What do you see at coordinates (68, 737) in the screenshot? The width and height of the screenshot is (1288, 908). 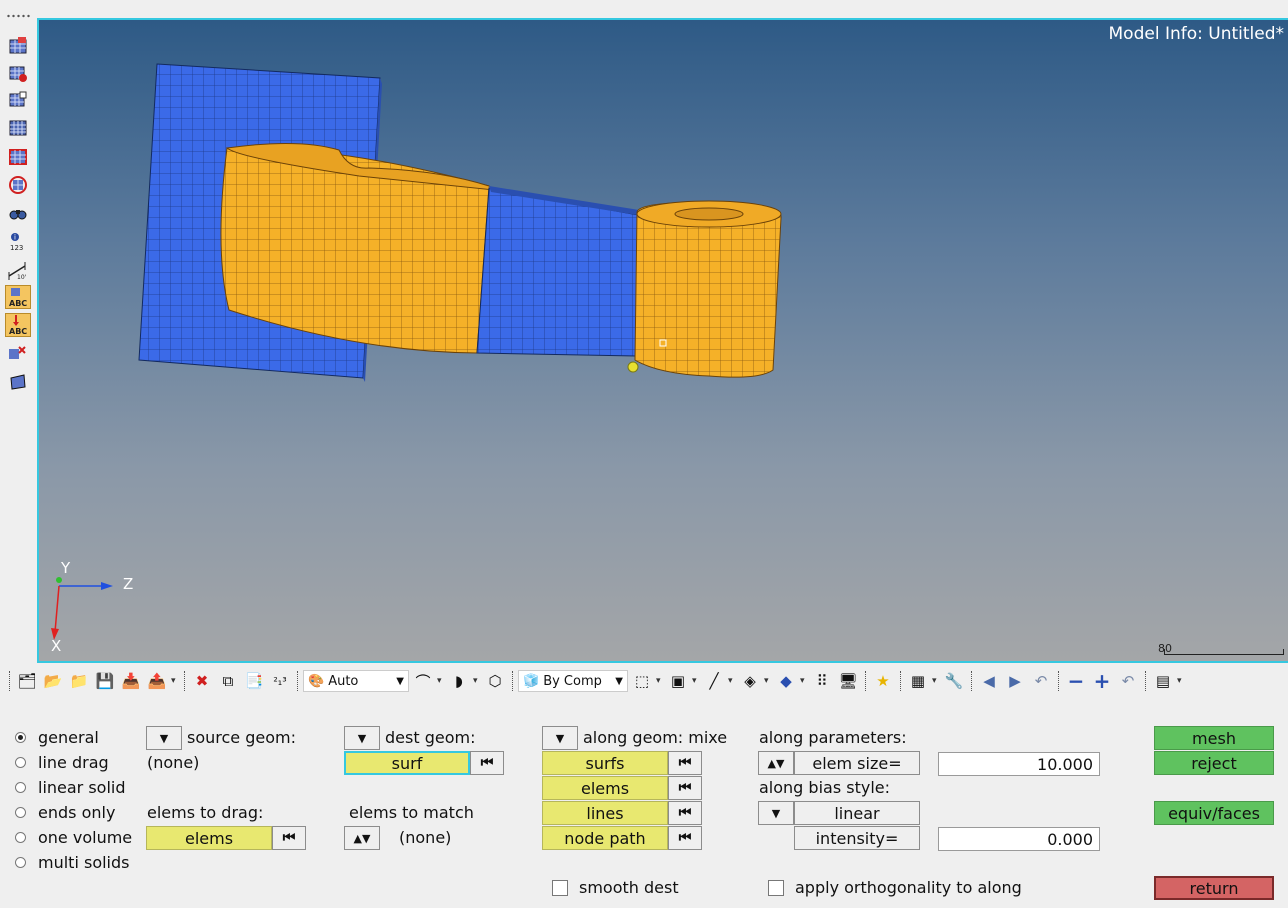 I see `radio-label: general` at bounding box center [68, 737].